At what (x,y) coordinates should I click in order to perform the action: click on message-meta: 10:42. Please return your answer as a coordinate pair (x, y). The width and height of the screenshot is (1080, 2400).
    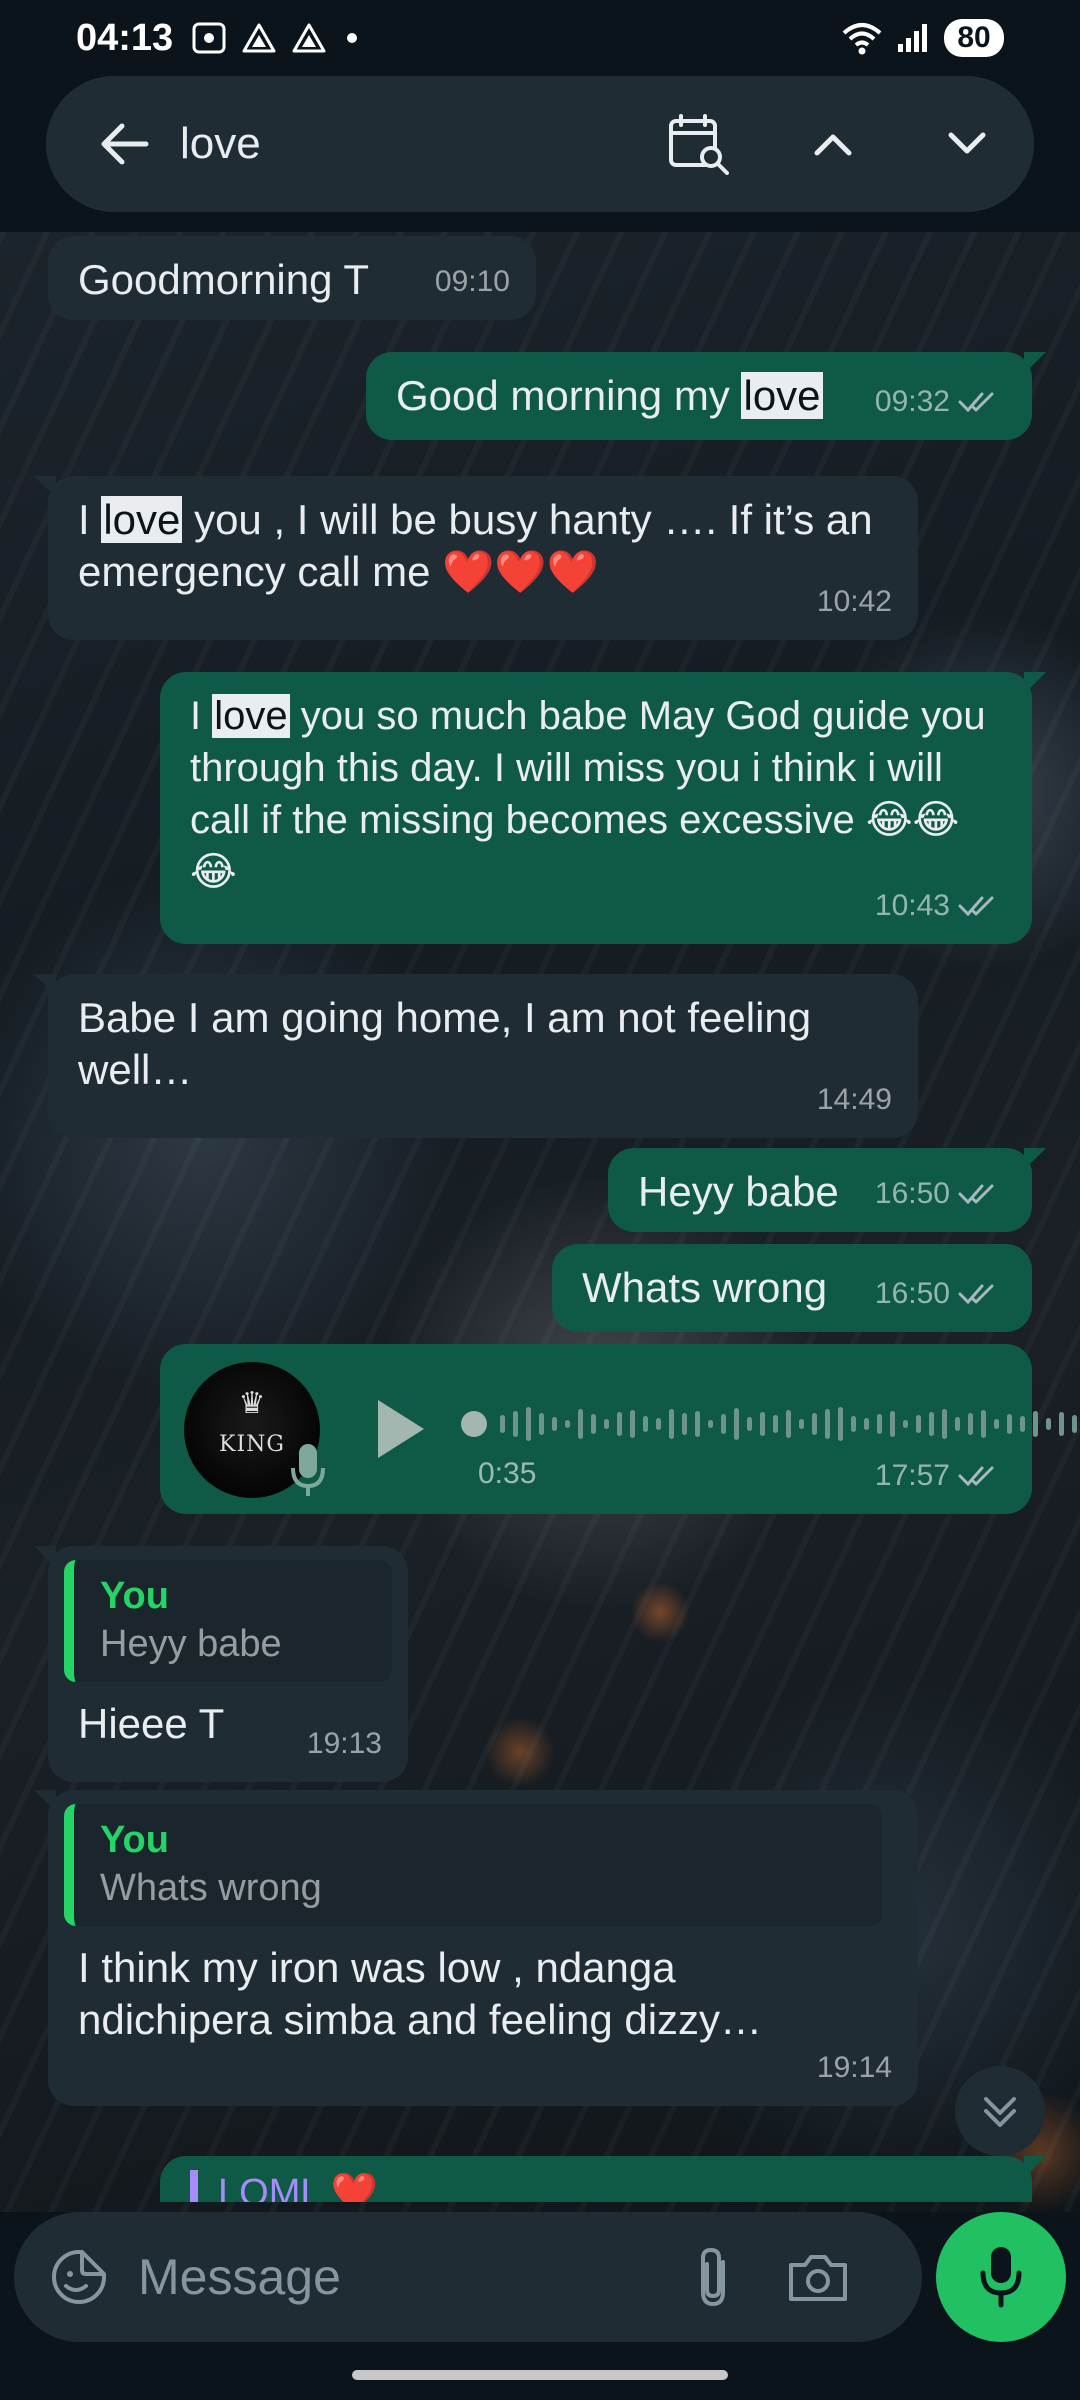
    Looking at the image, I should click on (854, 602).